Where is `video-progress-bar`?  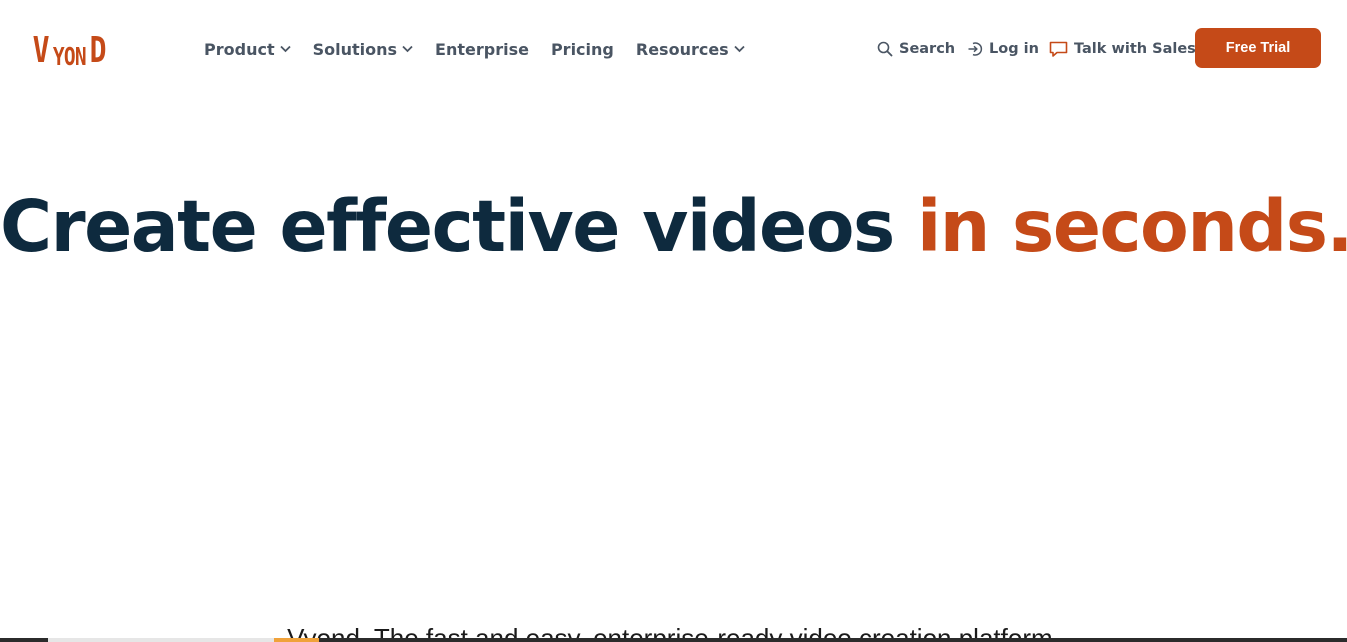 video-progress-bar is located at coordinates (673, 640).